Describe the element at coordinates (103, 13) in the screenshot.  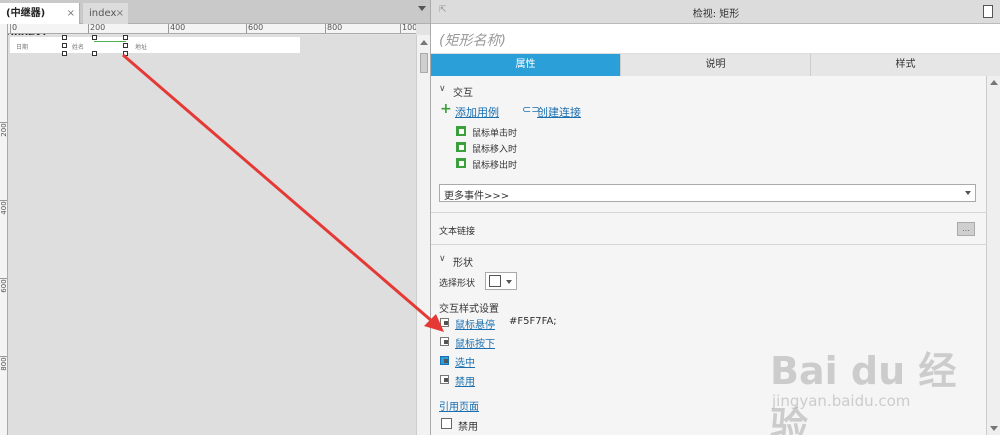
I see `tab-label: index` at that location.